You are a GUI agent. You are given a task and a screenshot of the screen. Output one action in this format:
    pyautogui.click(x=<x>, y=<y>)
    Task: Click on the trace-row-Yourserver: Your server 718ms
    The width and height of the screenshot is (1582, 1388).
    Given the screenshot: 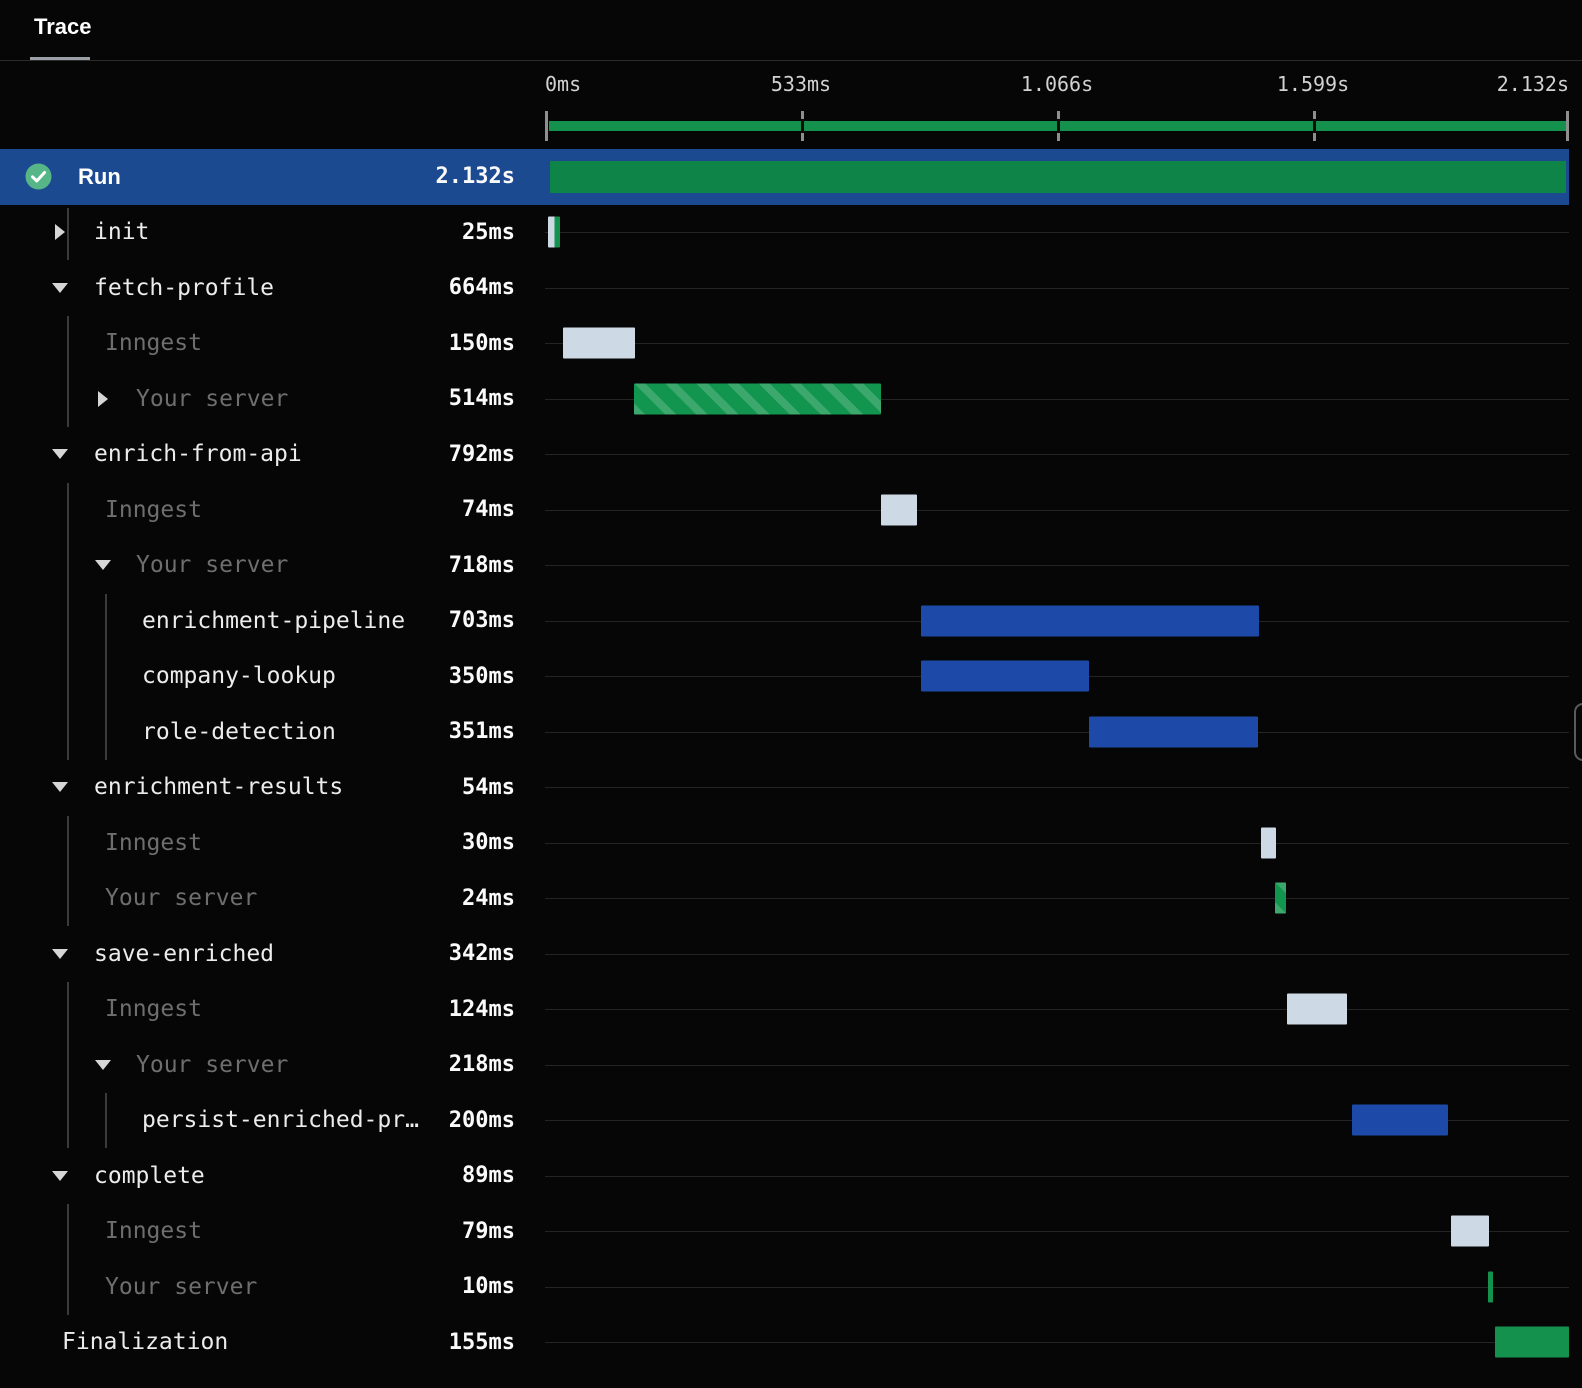 What is the action you would take?
    pyautogui.click(x=784, y=566)
    